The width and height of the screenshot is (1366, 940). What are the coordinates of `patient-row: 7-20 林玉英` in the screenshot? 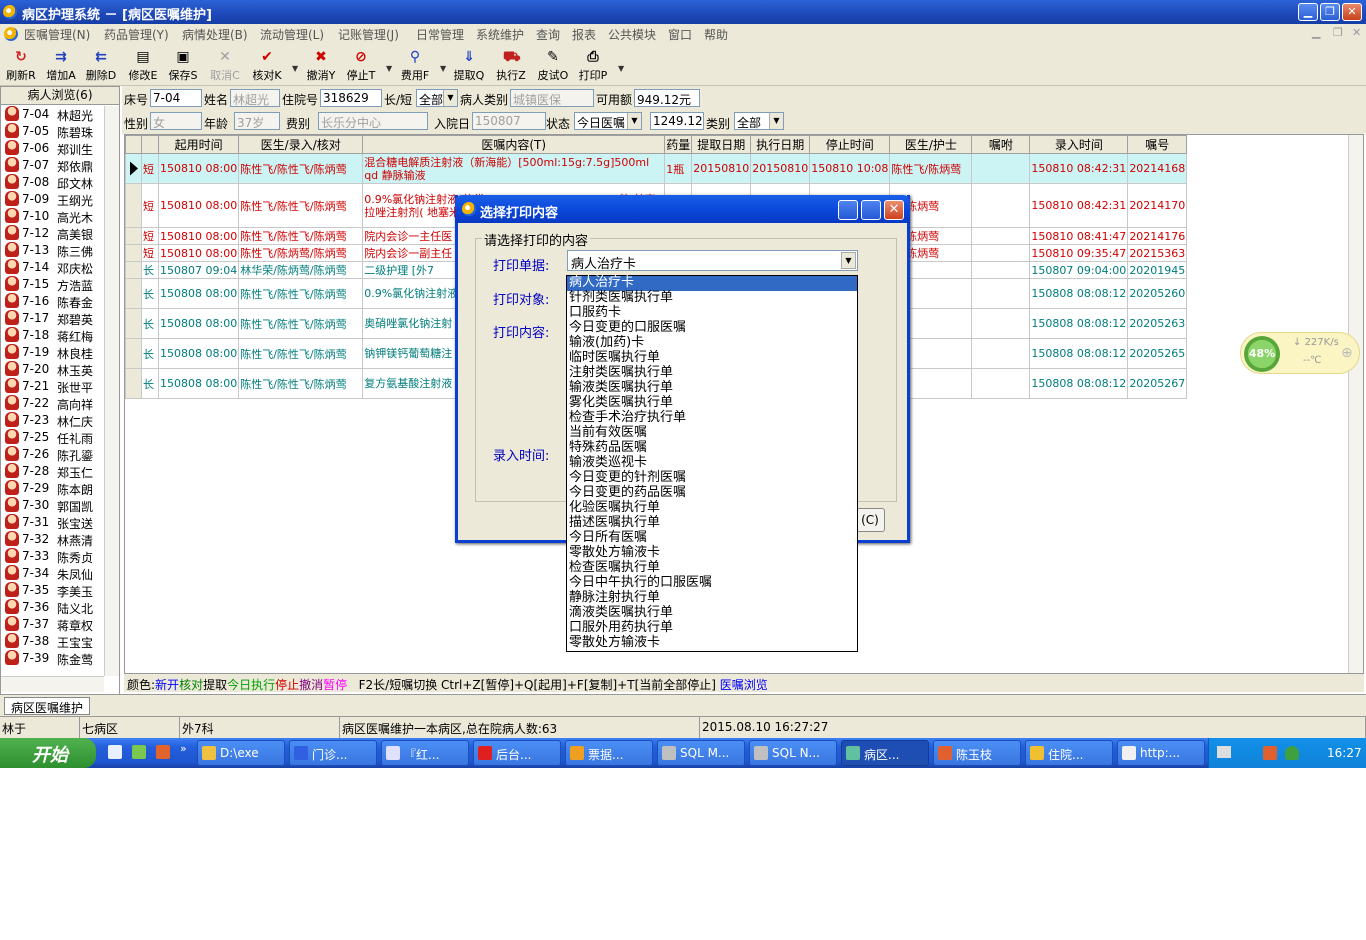 It's located at (60, 369).